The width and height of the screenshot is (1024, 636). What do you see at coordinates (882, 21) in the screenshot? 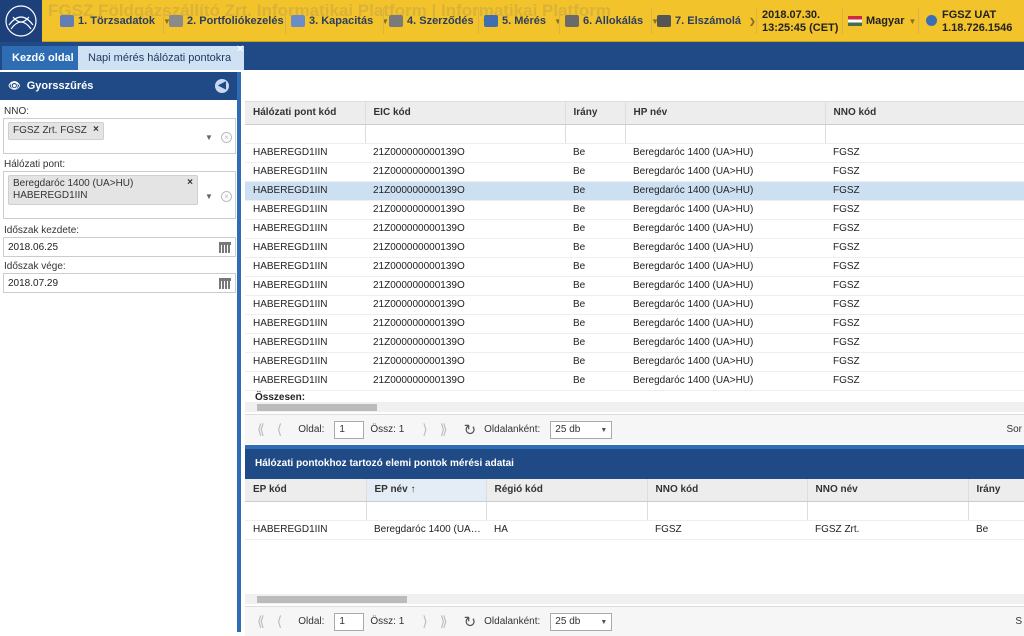
I see `language-selector: Magyar ▼` at bounding box center [882, 21].